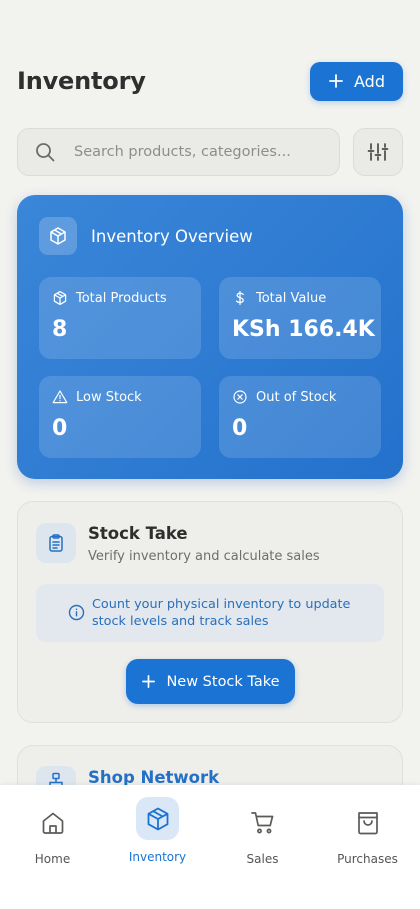 Image resolution: width=420 pixels, height=909 pixels. What do you see at coordinates (121, 298) in the screenshot?
I see `stat-label: Total Products` at bounding box center [121, 298].